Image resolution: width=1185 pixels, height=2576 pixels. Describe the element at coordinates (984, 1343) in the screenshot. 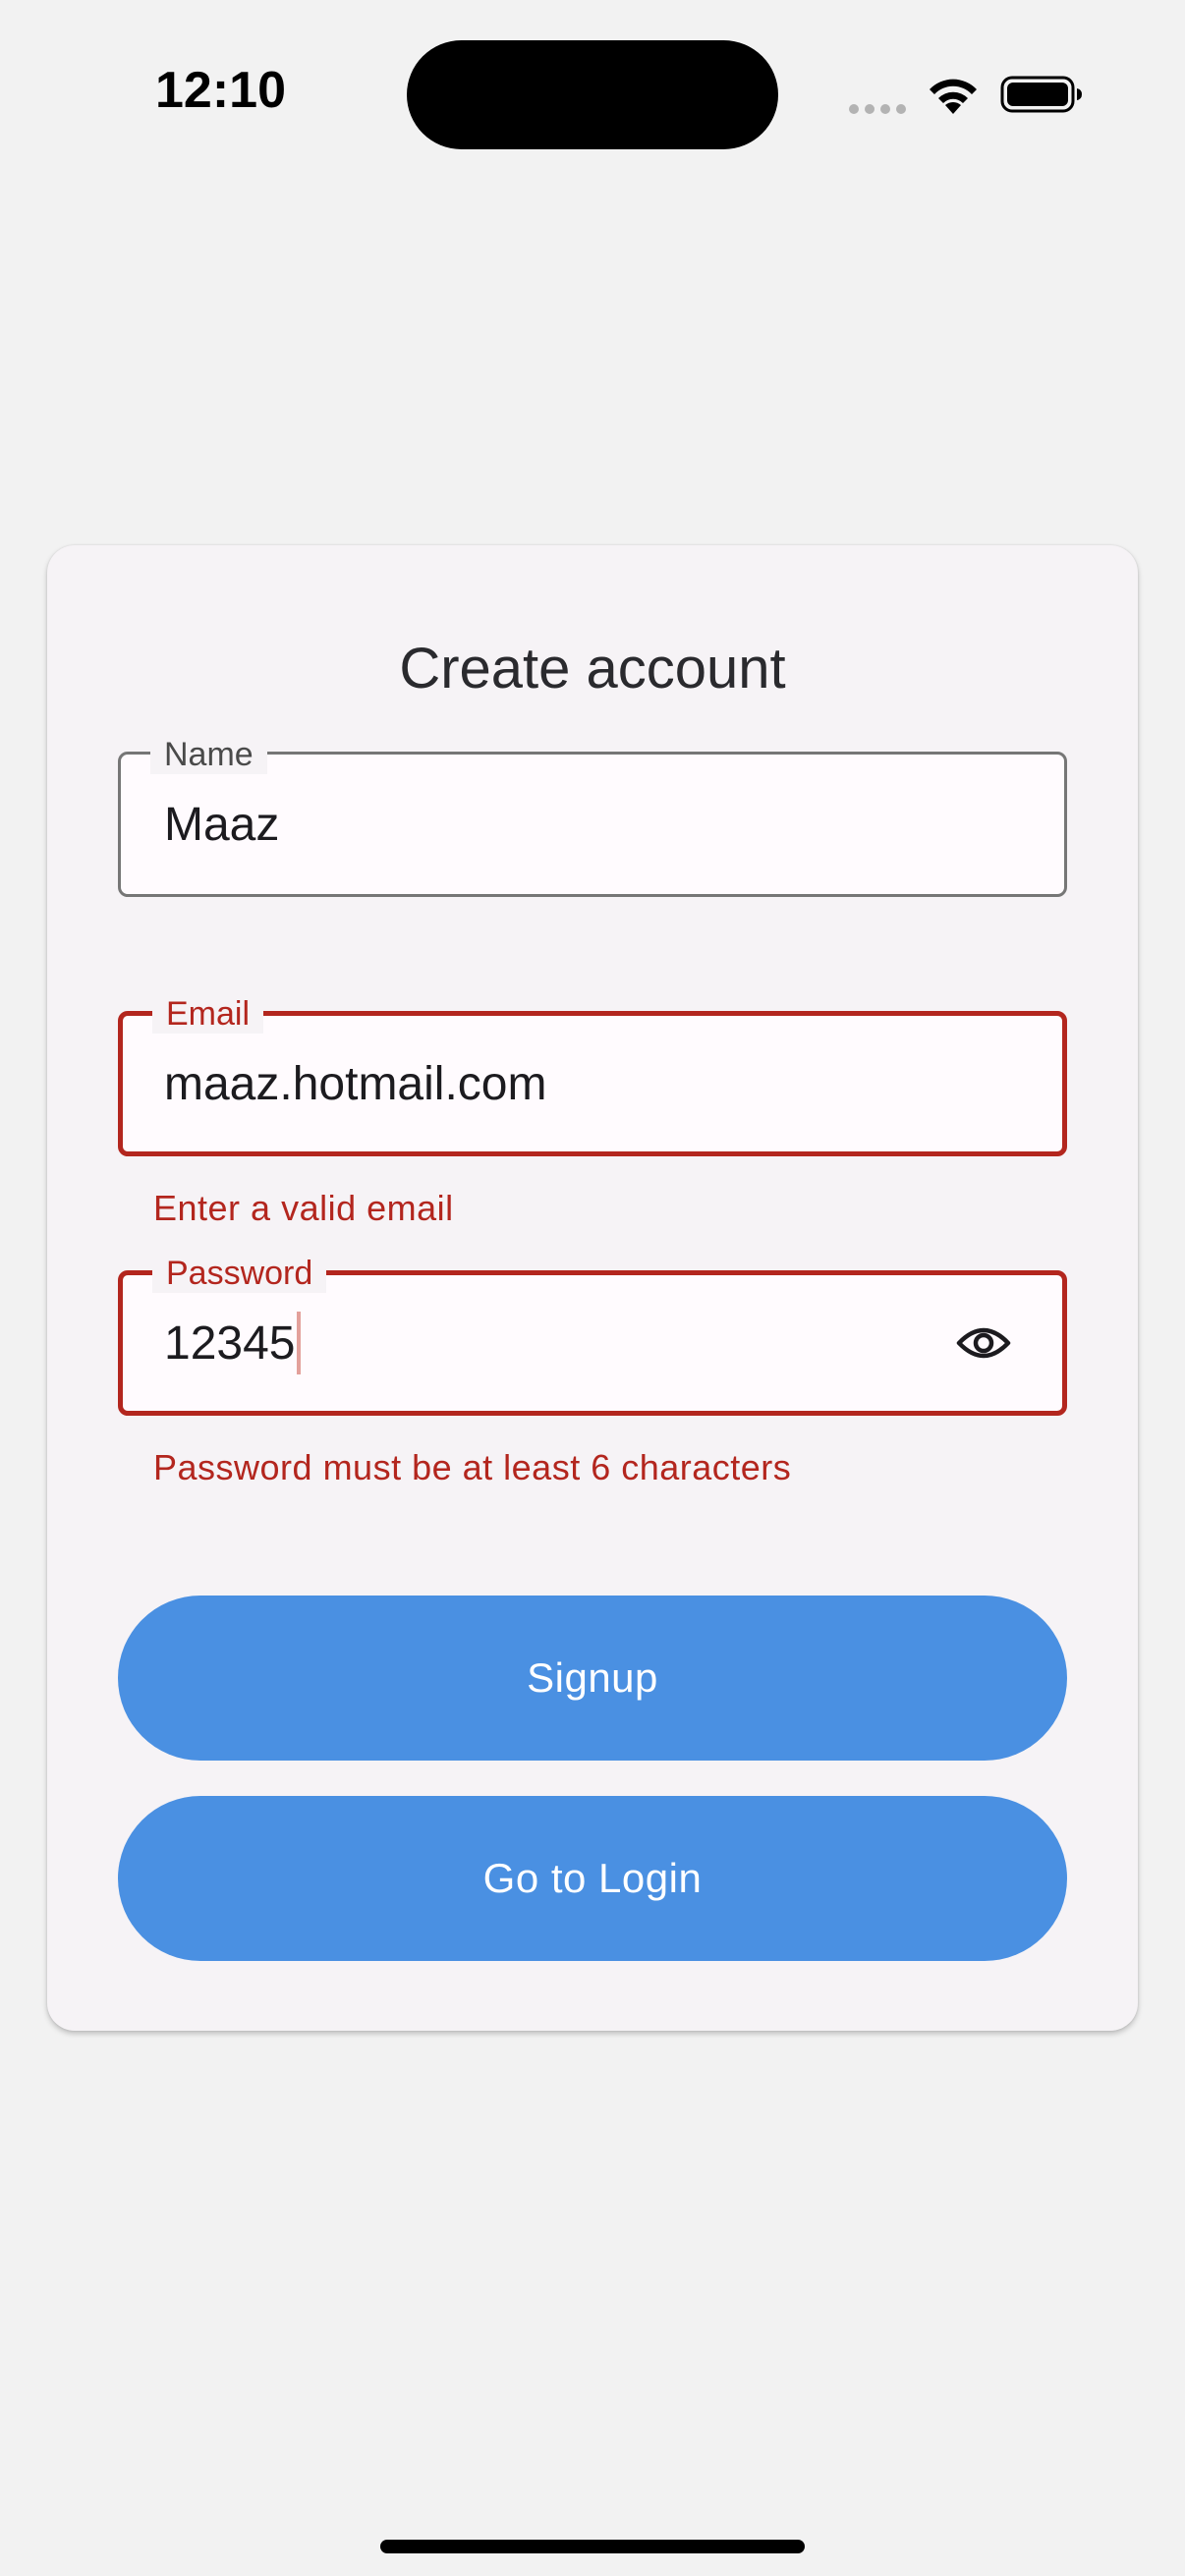

I see `eye-icon` at that location.